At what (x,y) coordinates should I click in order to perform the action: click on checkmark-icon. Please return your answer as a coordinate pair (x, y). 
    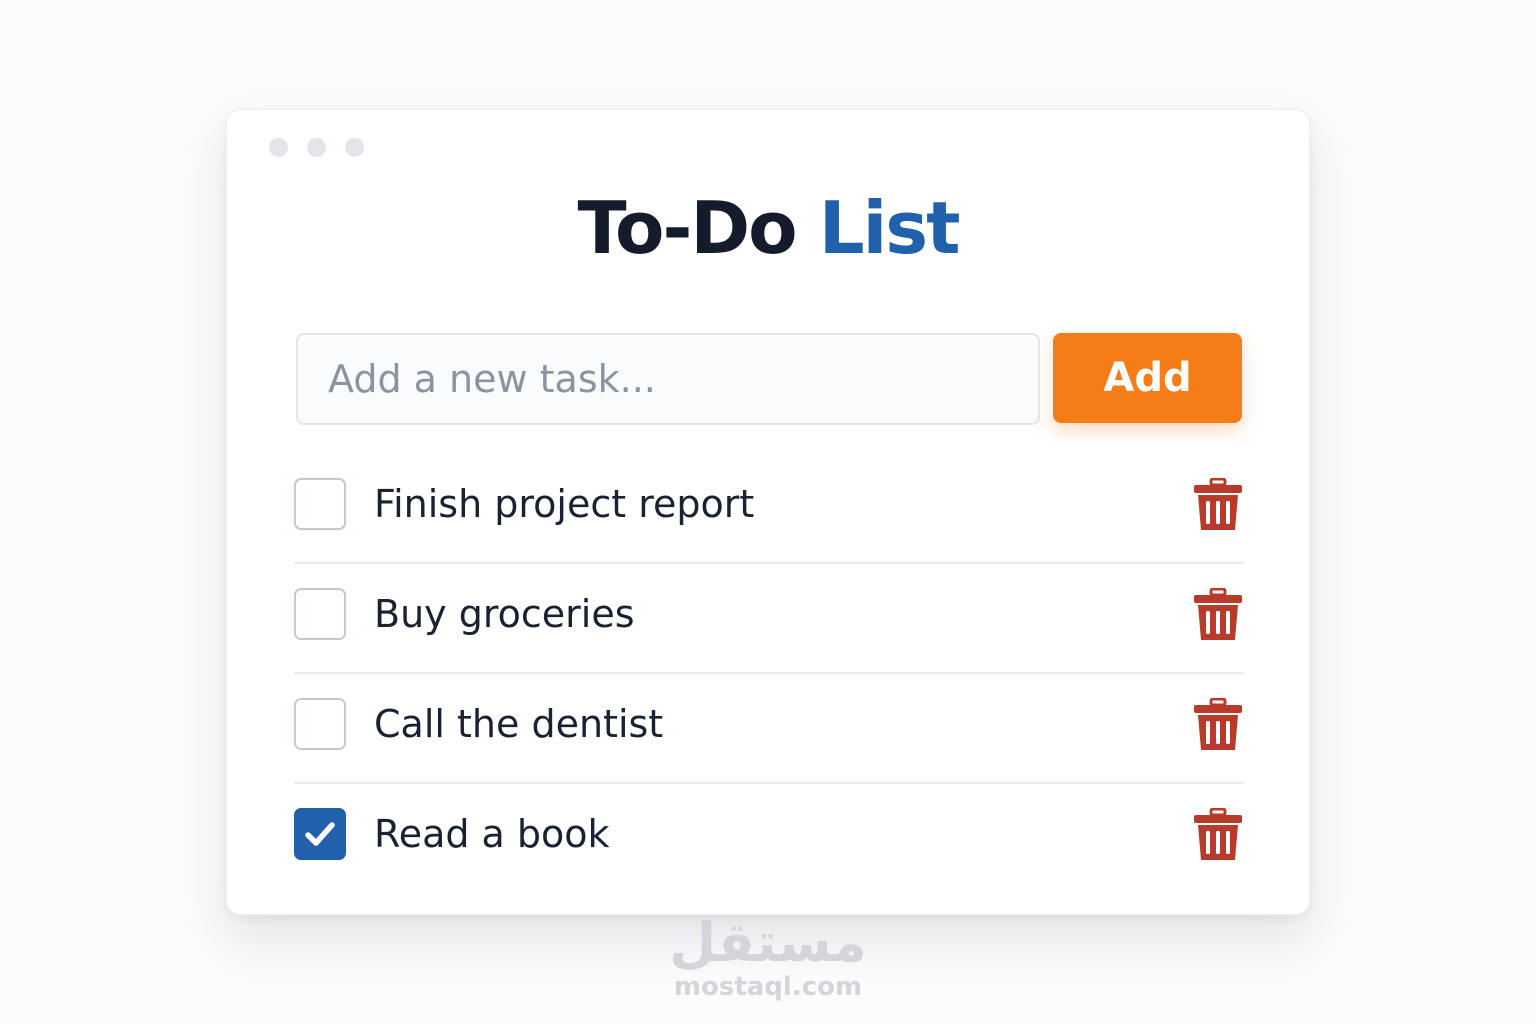
    Looking at the image, I should click on (320, 834).